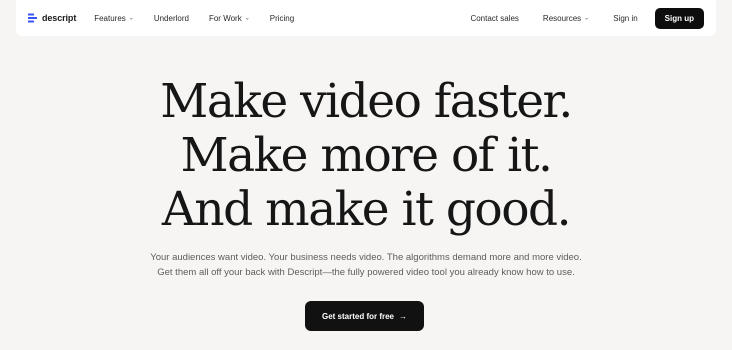 The width and height of the screenshot is (732, 350). I want to click on nav-item-label: Sign in, so click(625, 18).